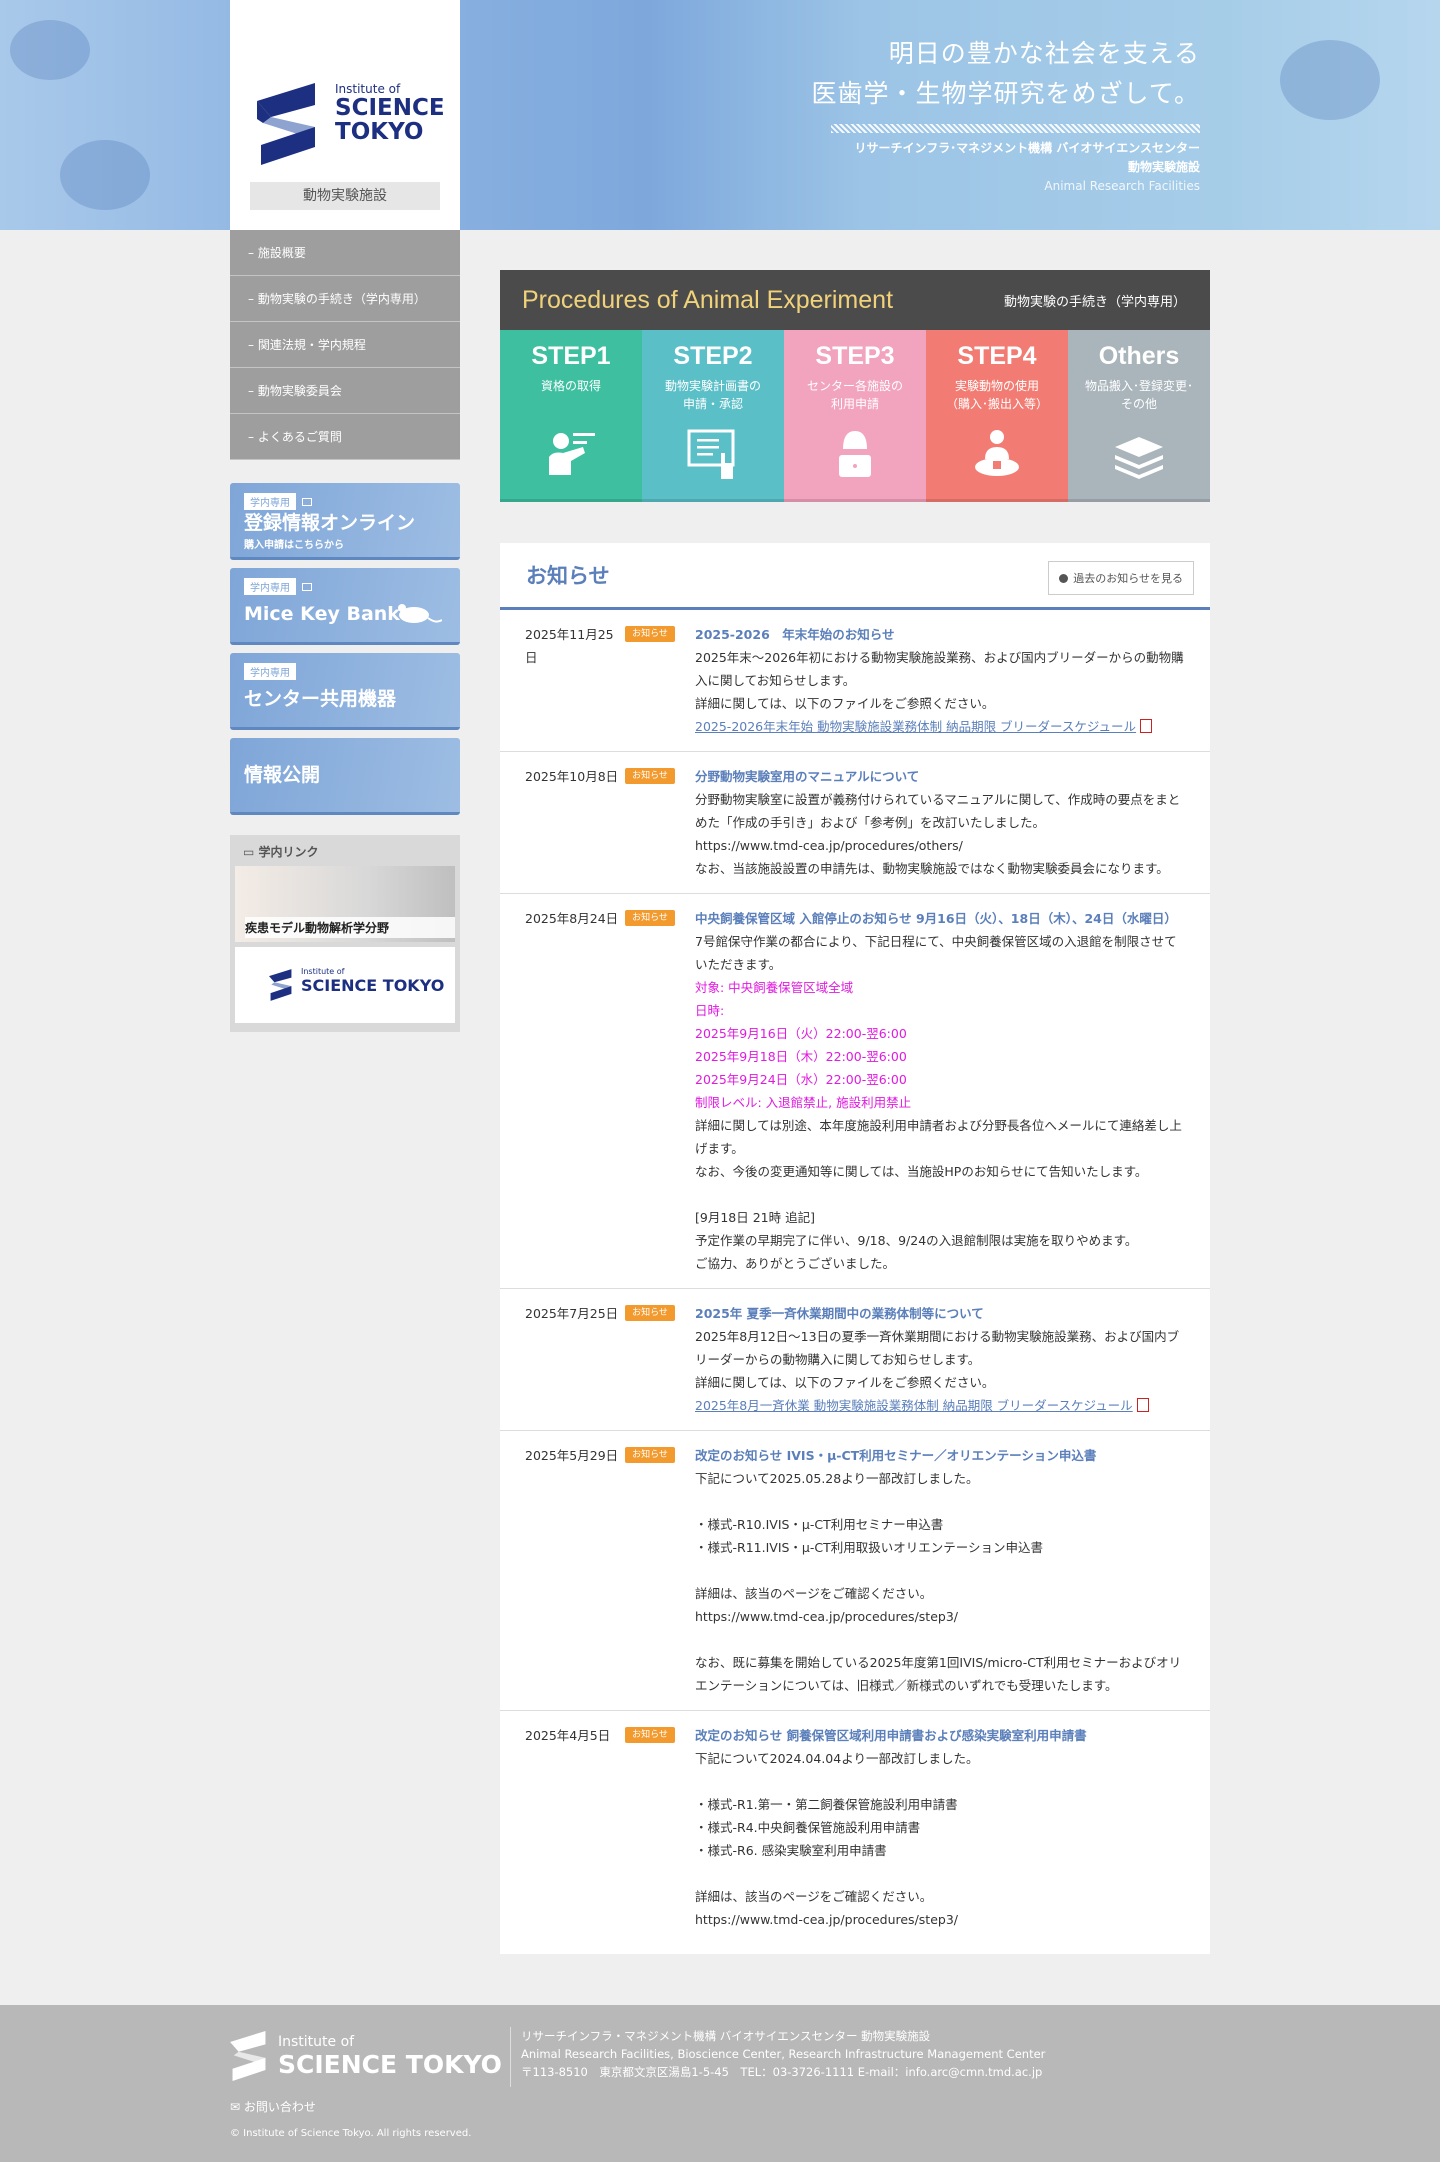 The image size is (1440, 2162). I want to click on footer-logo: Institute of SCIENCE TOKYO, so click(366, 2056).